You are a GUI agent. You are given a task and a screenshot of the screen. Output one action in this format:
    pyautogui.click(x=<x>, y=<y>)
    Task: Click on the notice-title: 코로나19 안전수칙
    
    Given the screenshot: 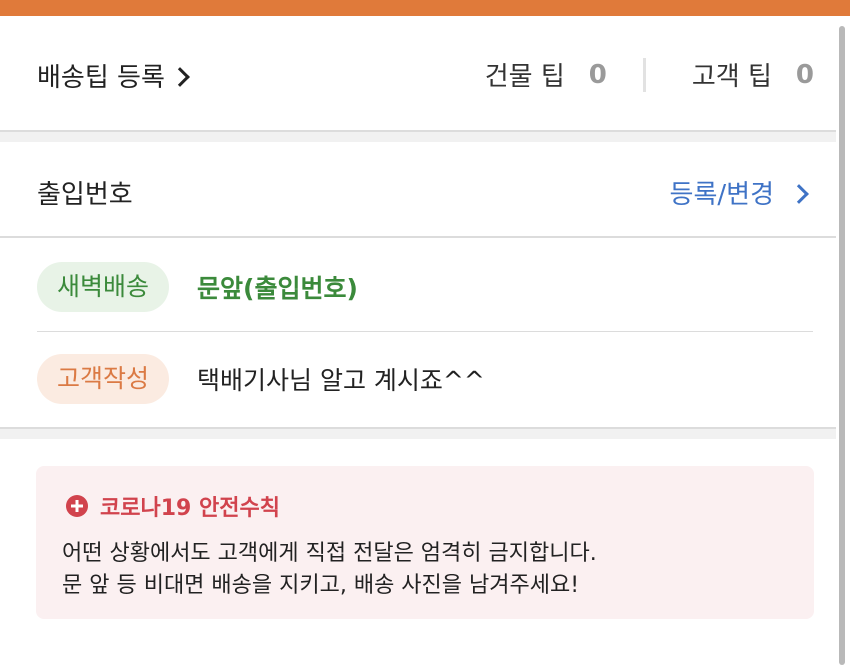 What is the action you would take?
    pyautogui.click(x=173, y=506)
    